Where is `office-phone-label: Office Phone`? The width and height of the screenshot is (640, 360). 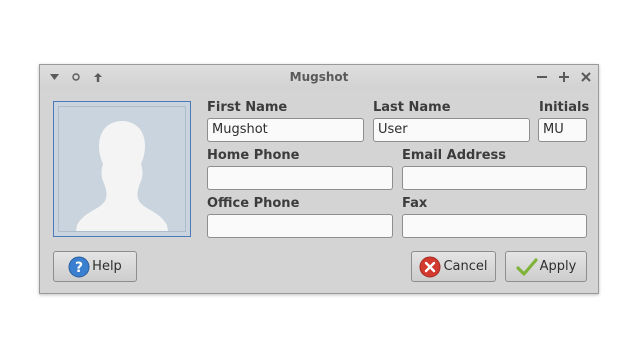 office-phone-label: Office Phone is located at coordinates (253, 203).